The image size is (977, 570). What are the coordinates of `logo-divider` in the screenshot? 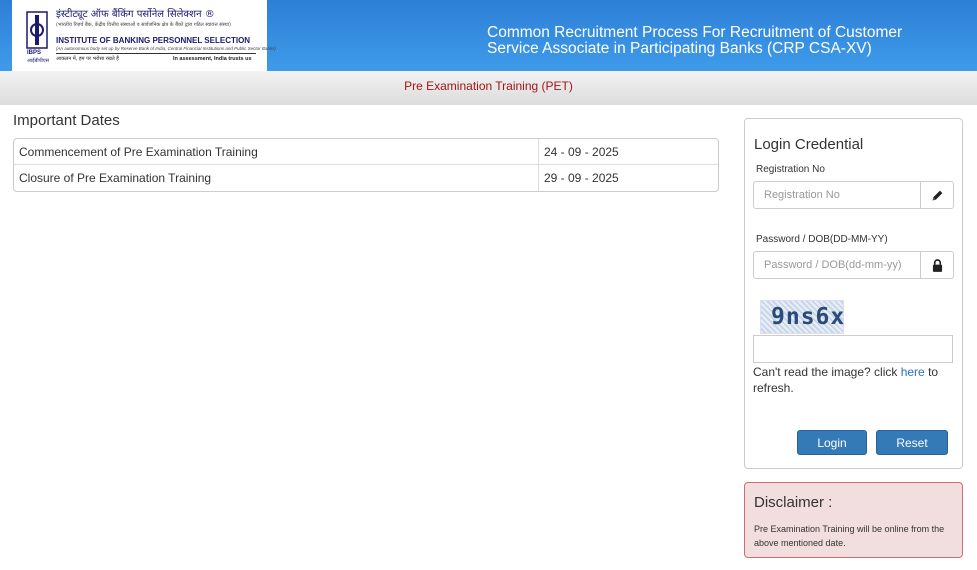 It's located at (156, 53).